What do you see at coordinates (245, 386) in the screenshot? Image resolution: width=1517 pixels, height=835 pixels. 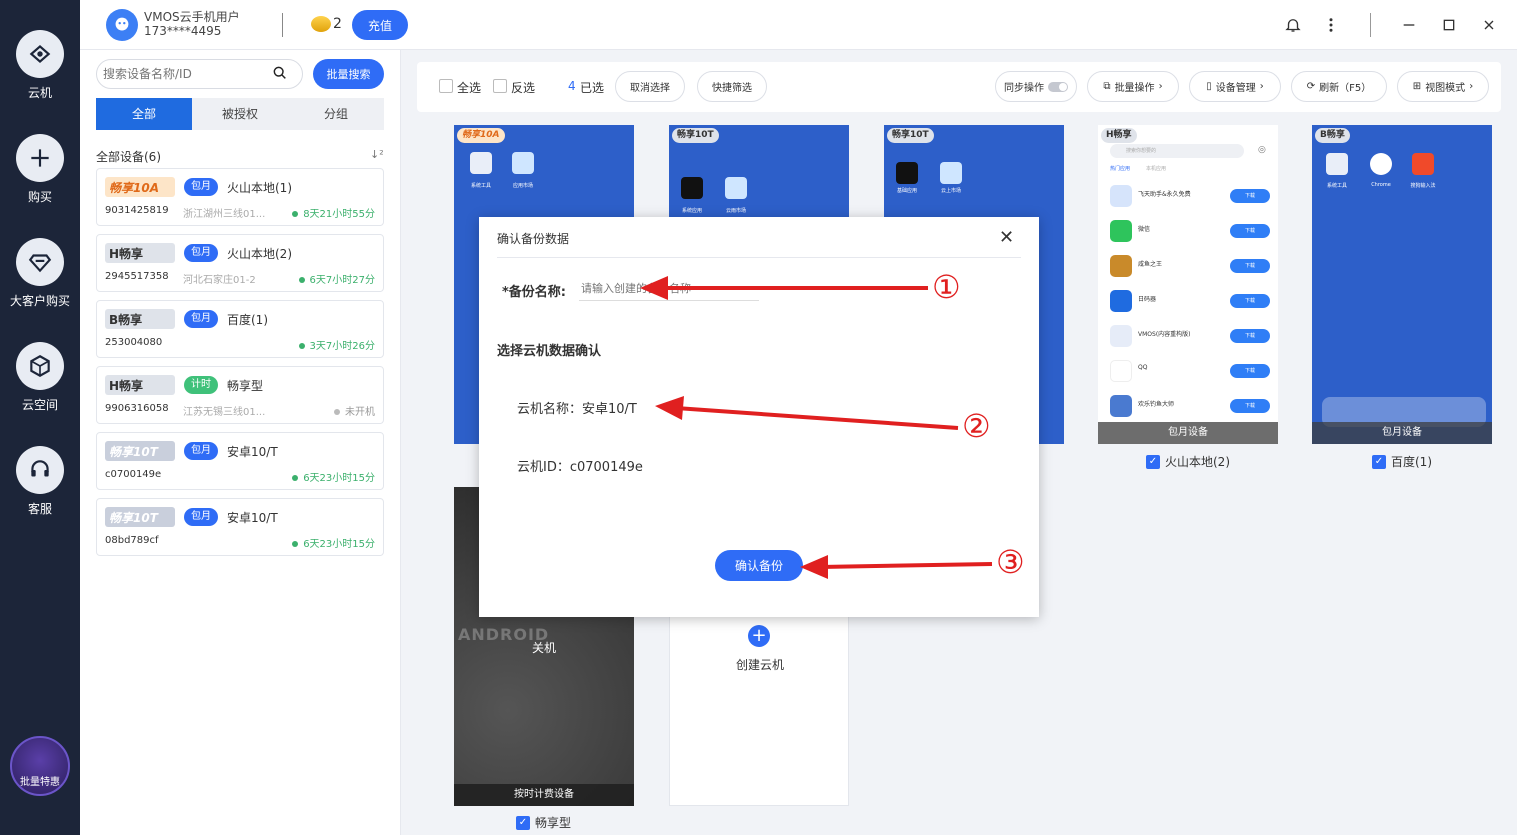 I see `device-name: 畅享型` at bounding box center [245, 386].